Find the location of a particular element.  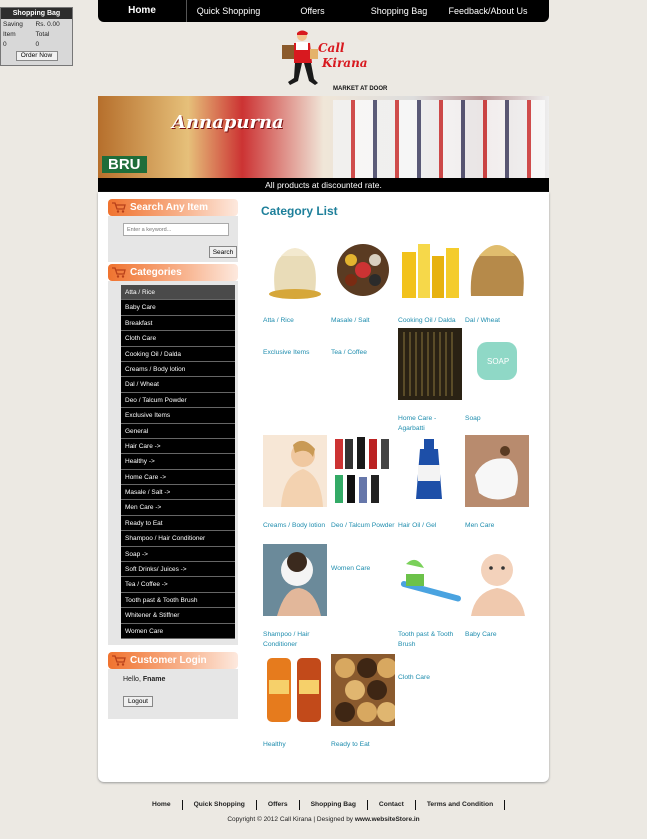

category-tile-label: Deo / Talcum Powder is located at coordinates (363, 526).